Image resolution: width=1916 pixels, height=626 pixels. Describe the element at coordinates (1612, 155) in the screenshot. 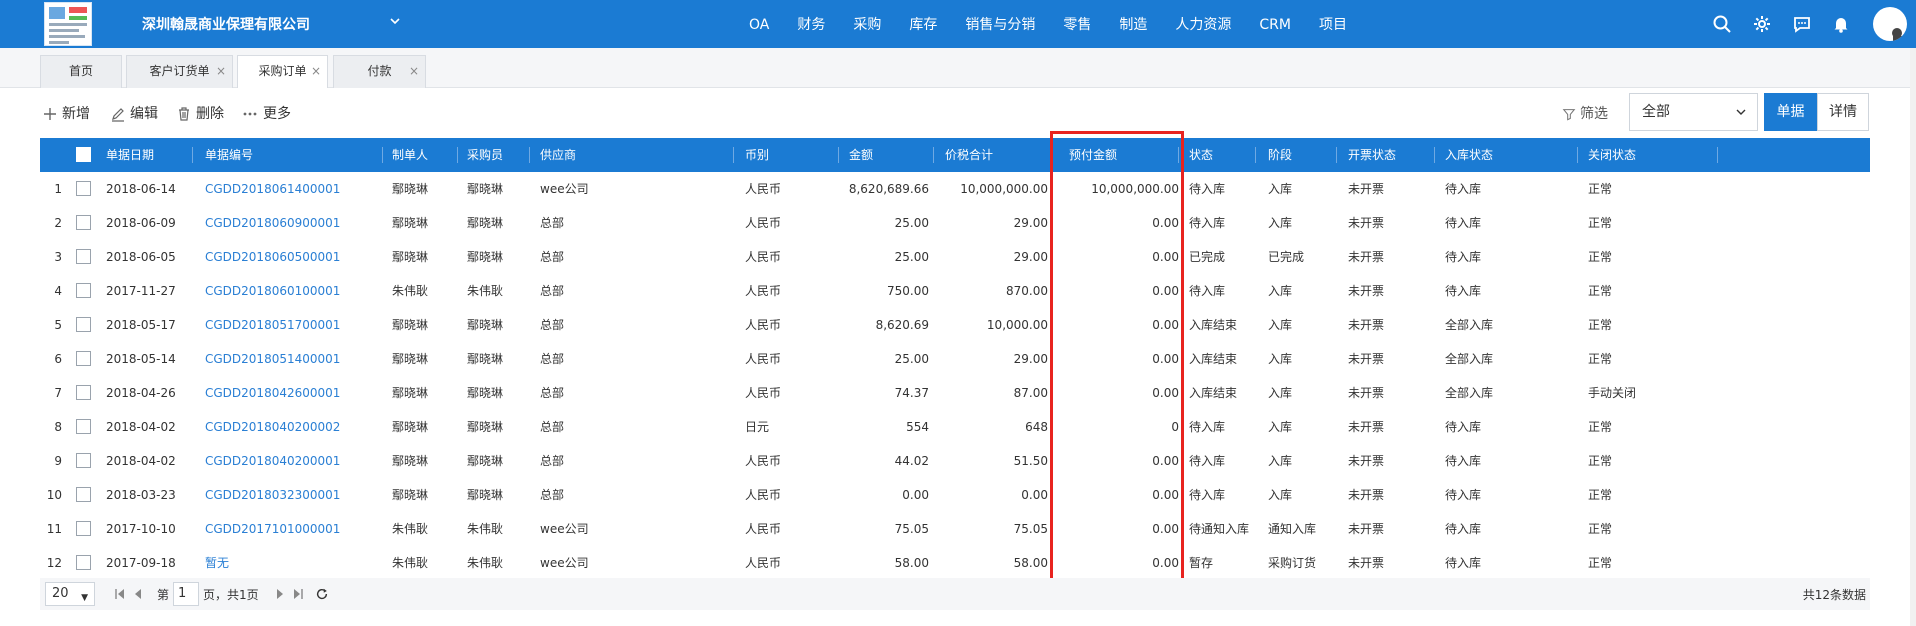

I see `header-close-status: 关闭状态` at that location.